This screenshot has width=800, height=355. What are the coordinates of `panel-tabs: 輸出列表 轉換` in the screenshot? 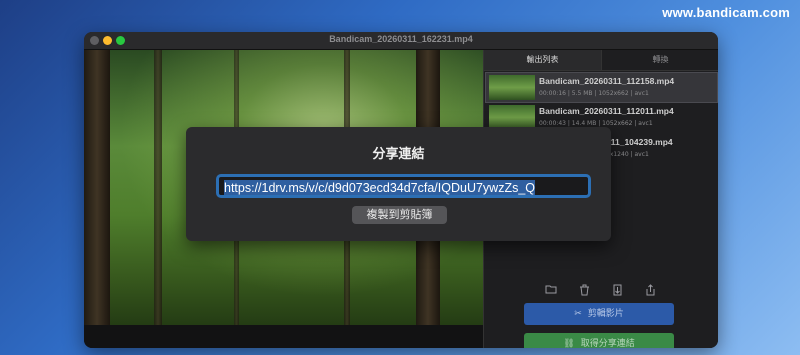 It's located at (601, 60).